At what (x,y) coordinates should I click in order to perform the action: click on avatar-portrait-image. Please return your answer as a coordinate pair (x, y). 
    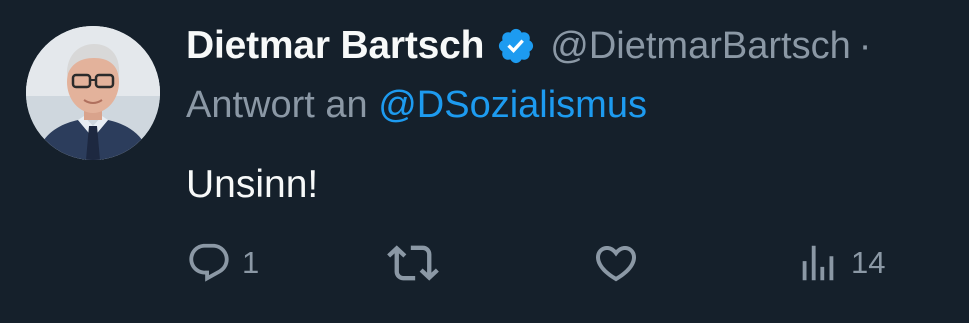
    Looking at the image, I should click on (93, 93).